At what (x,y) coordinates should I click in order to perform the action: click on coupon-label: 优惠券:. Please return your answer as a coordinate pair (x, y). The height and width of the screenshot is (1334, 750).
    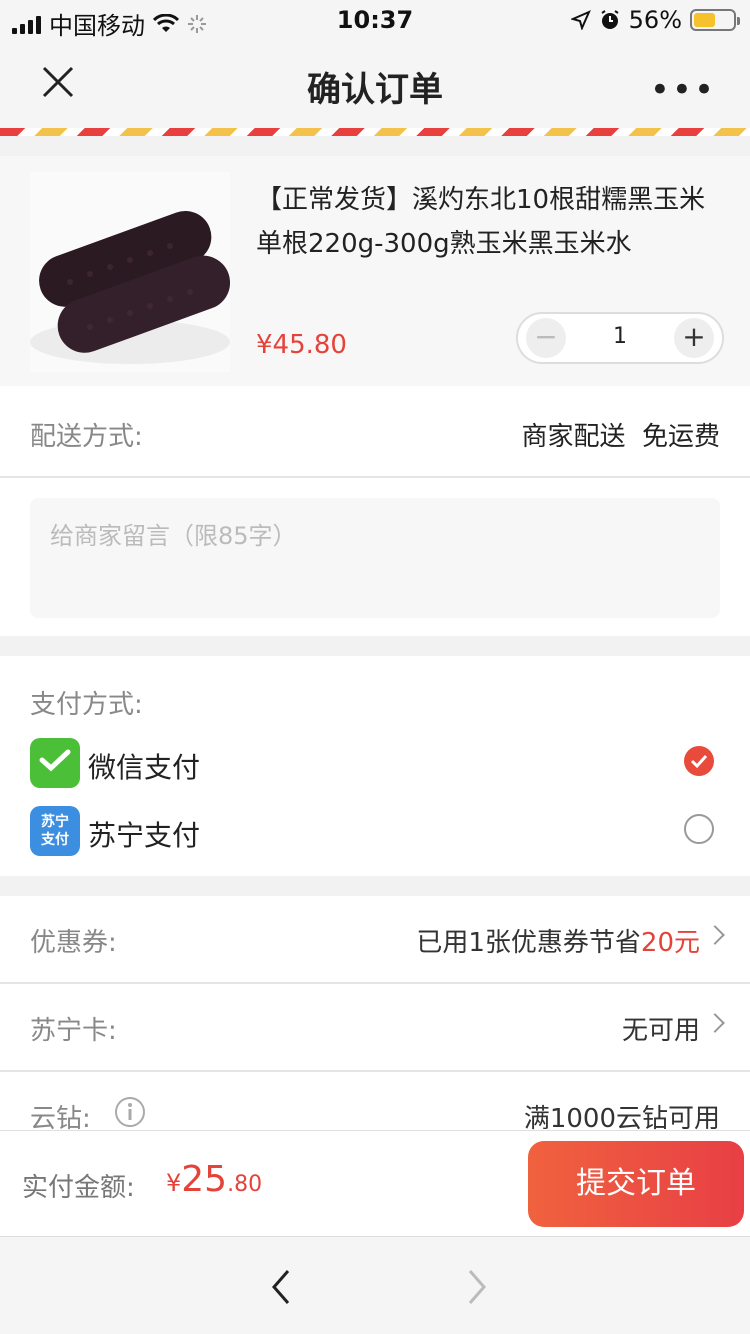
    Looking at the image, I should click on (73, 943).